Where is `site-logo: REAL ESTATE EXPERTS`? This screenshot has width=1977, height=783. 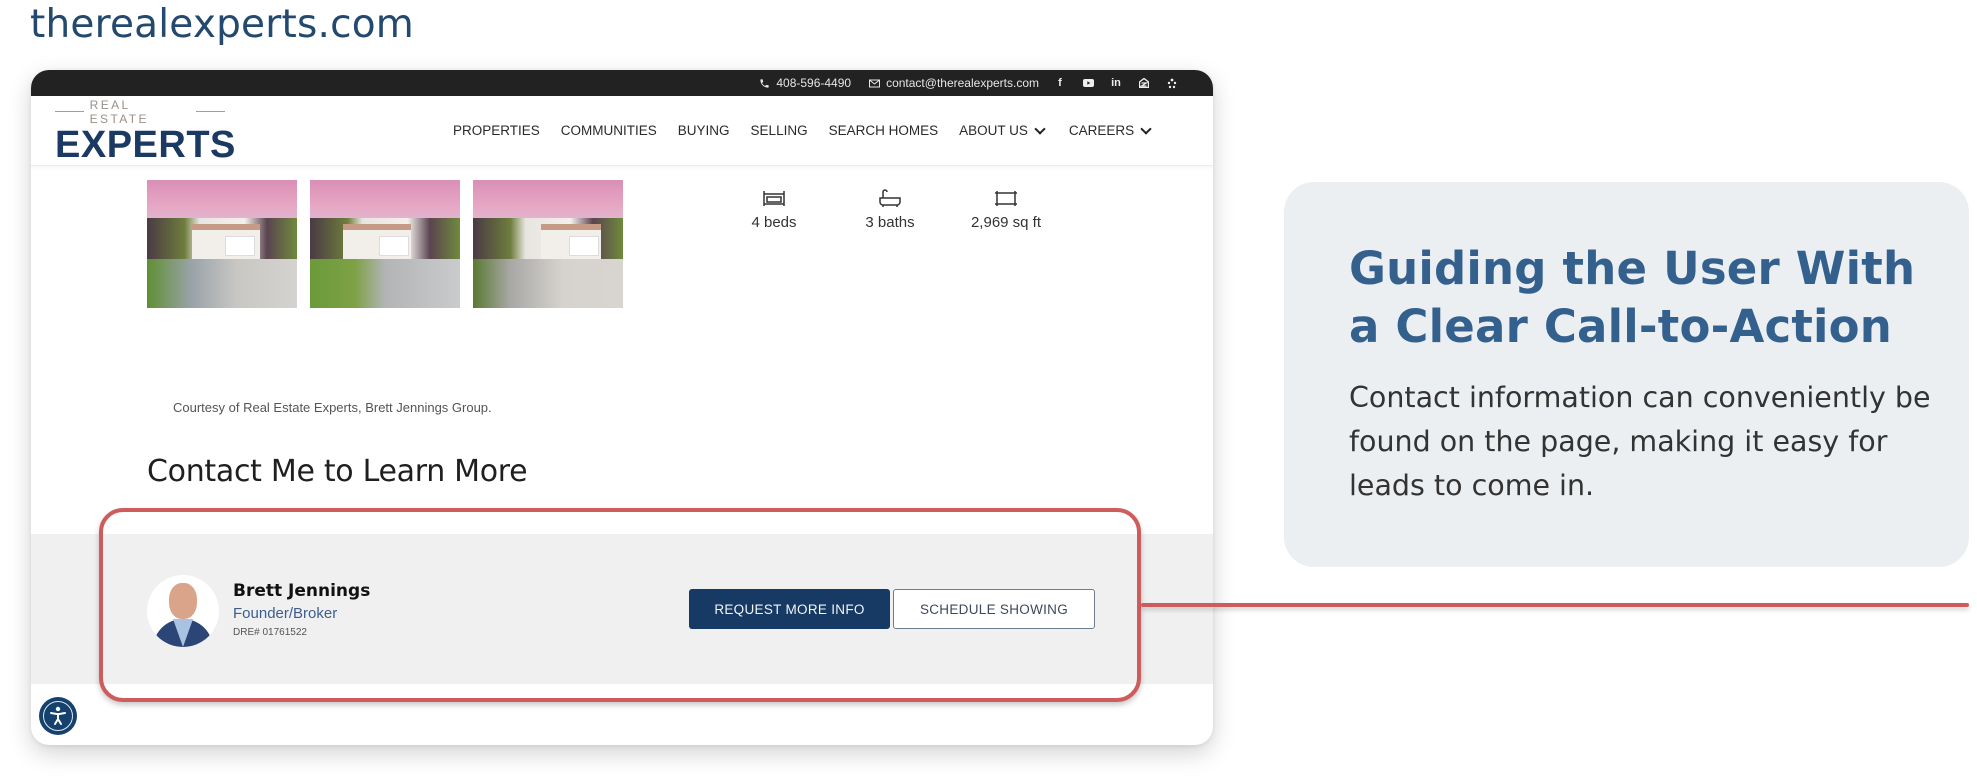
site-logo: REAL ESTATE EXPERTS is located at coordinates (145, 131).